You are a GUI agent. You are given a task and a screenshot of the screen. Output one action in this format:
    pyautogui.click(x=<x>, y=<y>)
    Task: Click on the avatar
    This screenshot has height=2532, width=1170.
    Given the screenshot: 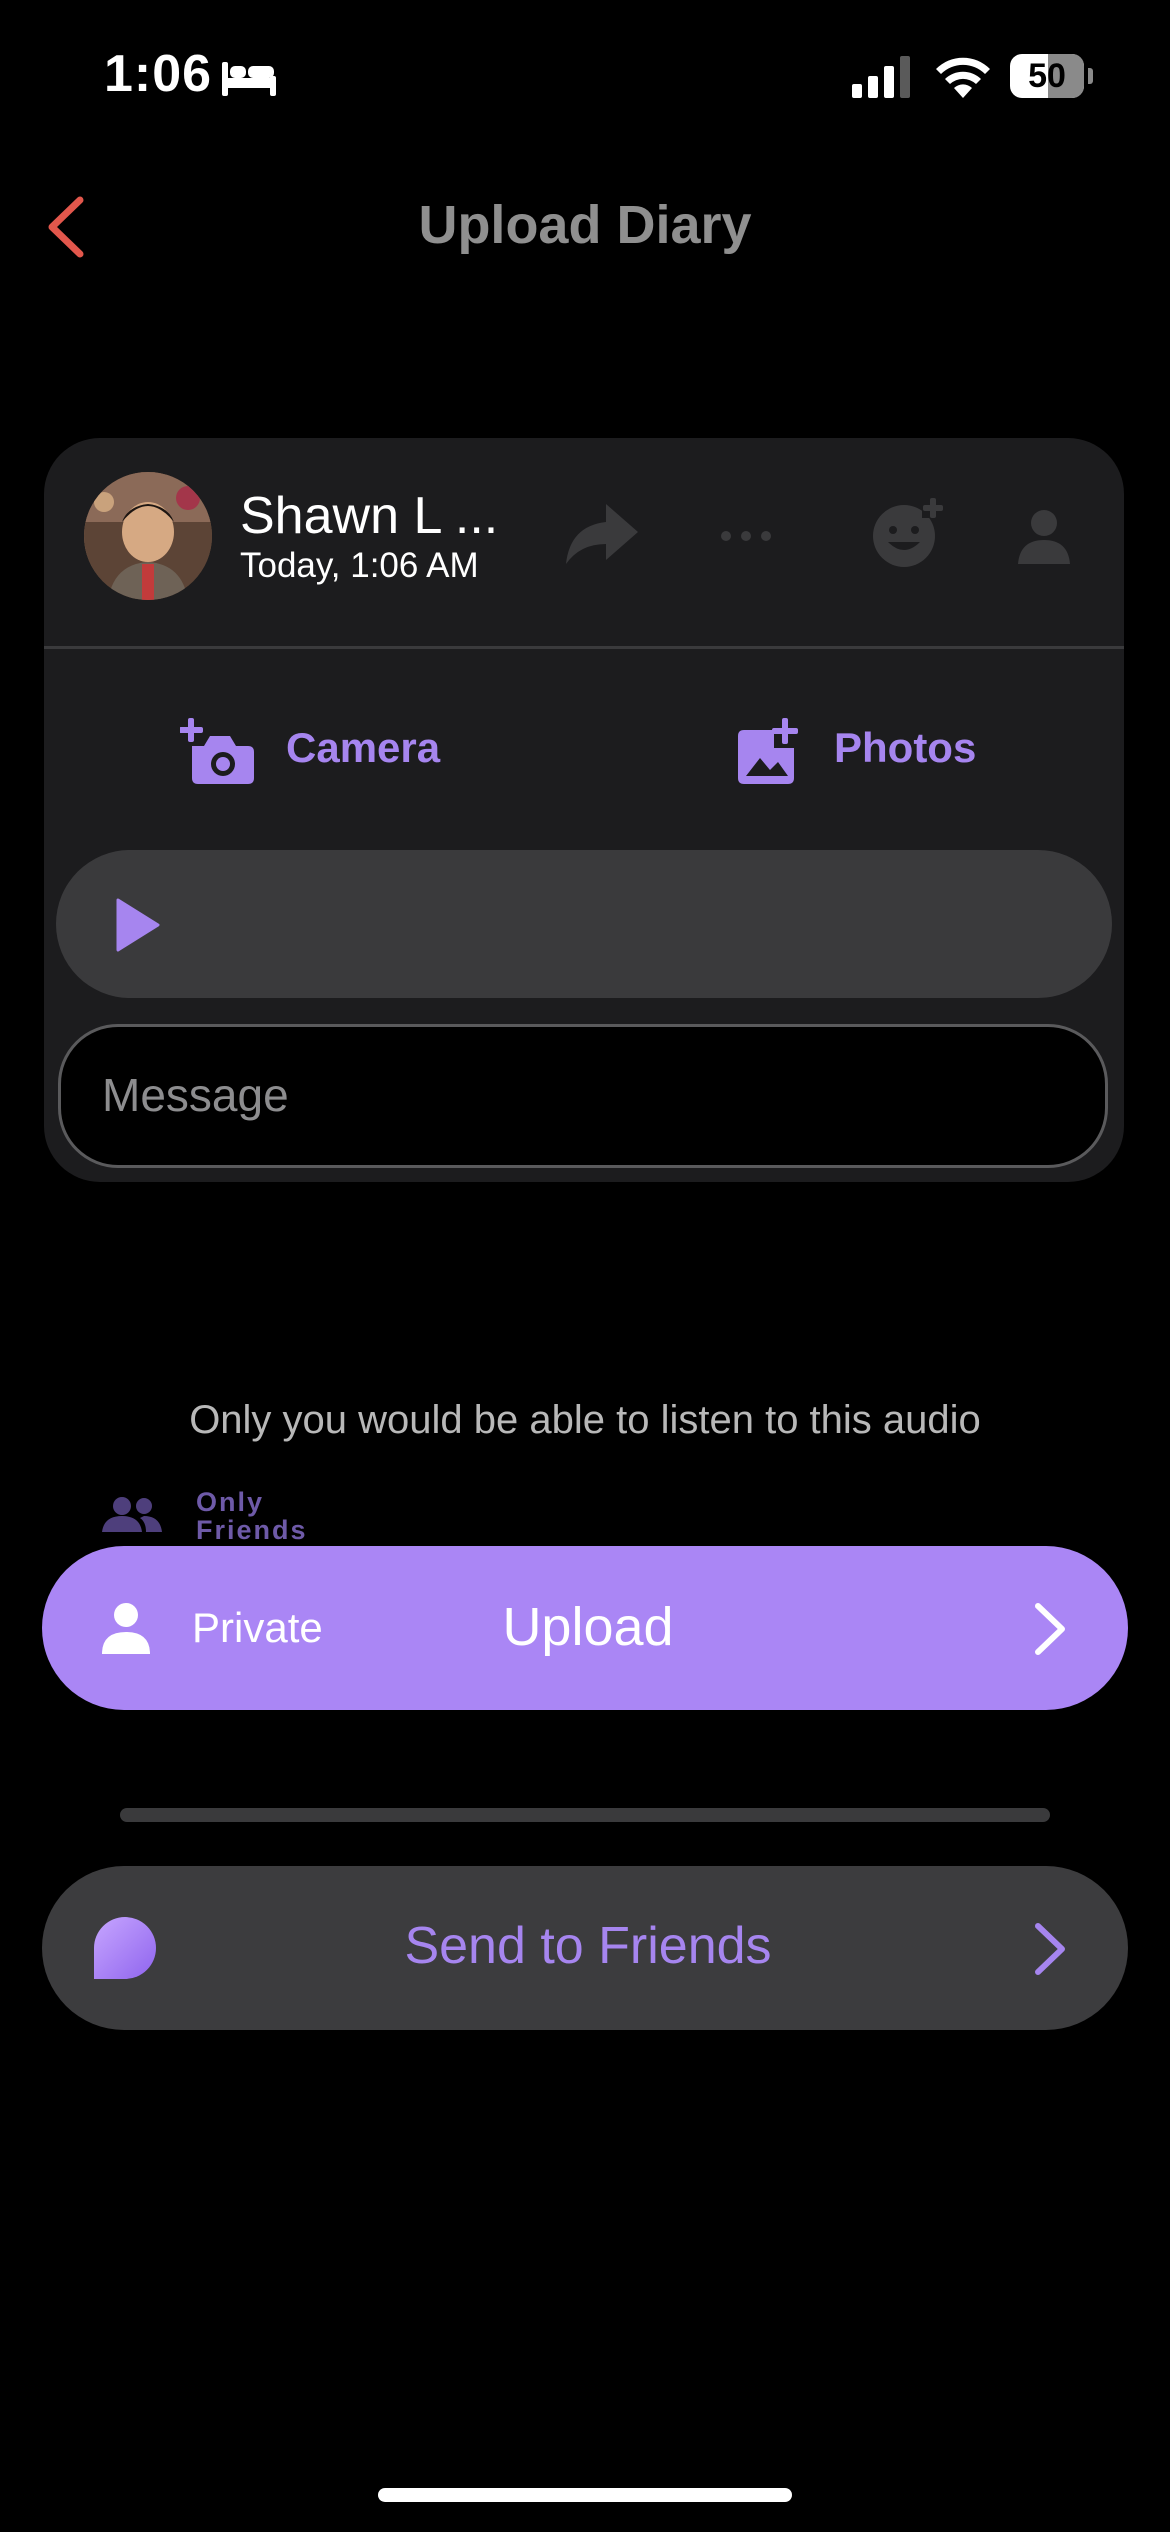 What is the action you would take?
    pyautogui.click(x=148, y=536)
    